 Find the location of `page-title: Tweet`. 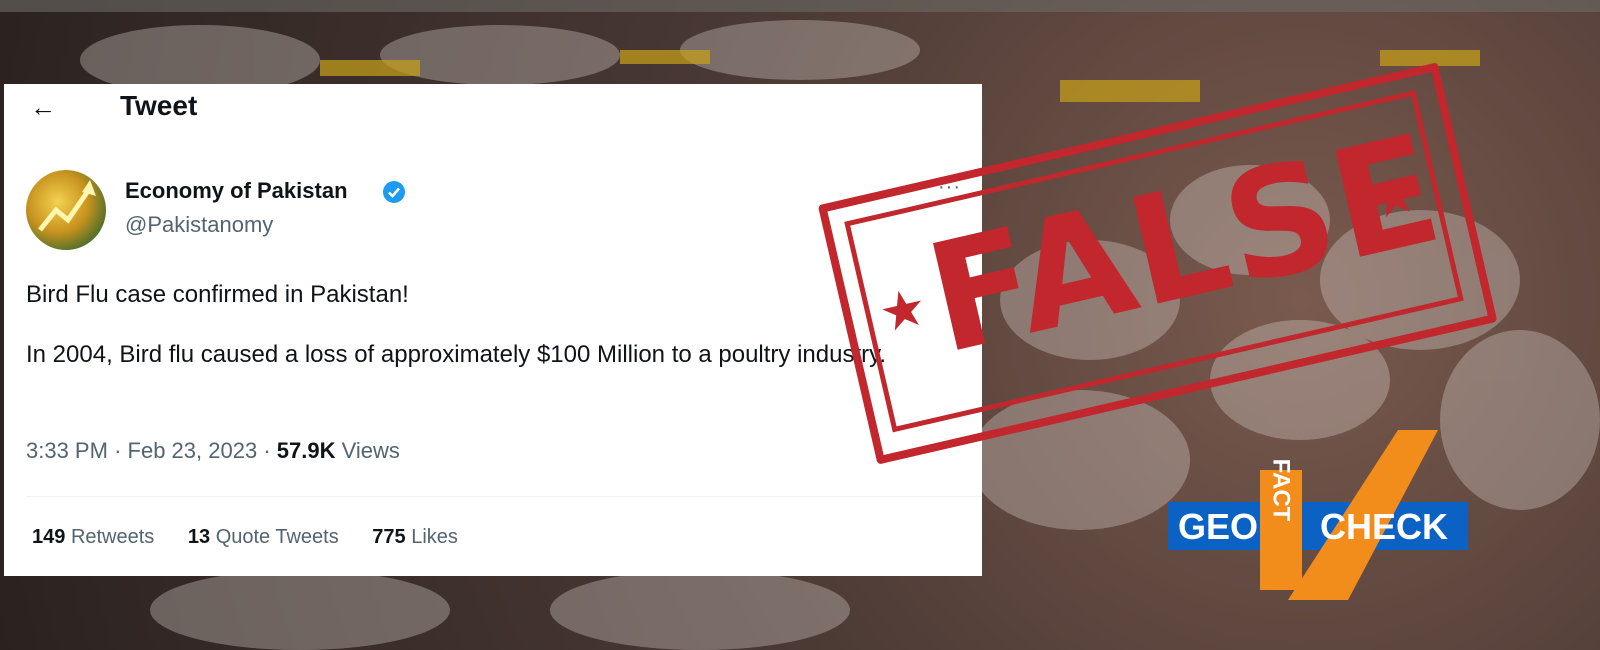

page-title: Tweet is located at coordinates (159, 105).